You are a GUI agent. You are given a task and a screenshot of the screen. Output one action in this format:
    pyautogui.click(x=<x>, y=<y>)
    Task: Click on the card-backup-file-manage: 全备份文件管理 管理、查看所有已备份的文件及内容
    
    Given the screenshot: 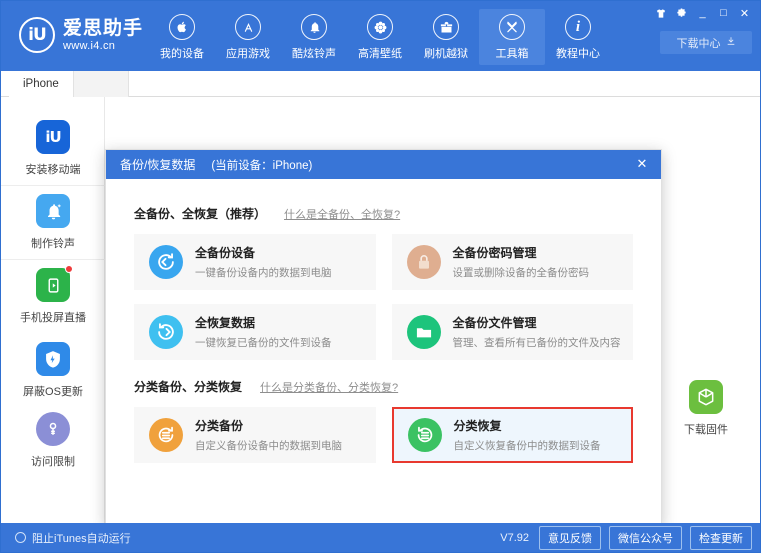 What is the action you would take?
    pyautogui.click(x=512, y=332)
    